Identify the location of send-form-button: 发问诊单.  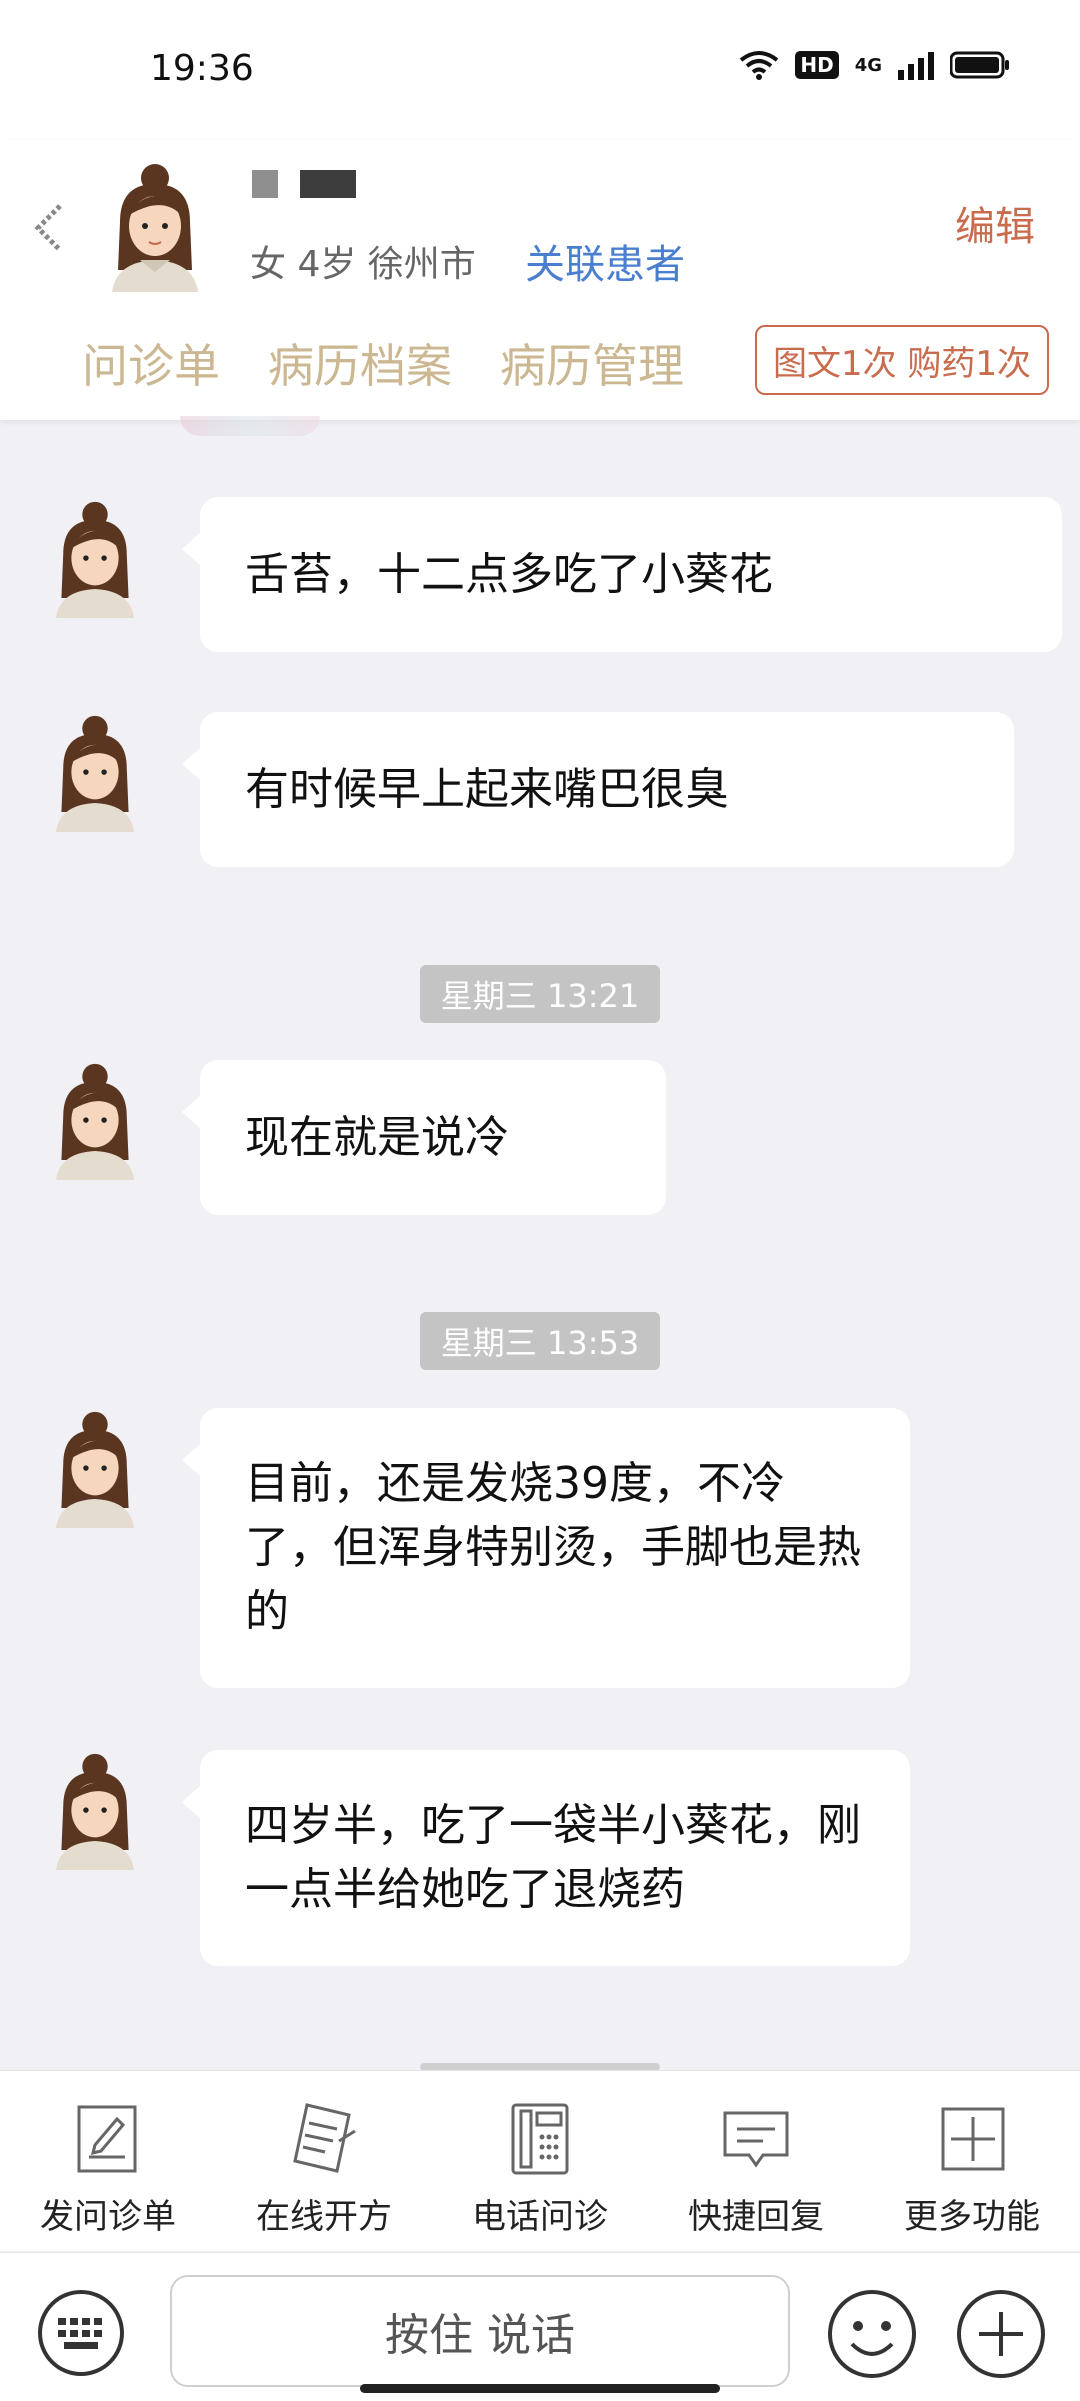
(108, 2169).